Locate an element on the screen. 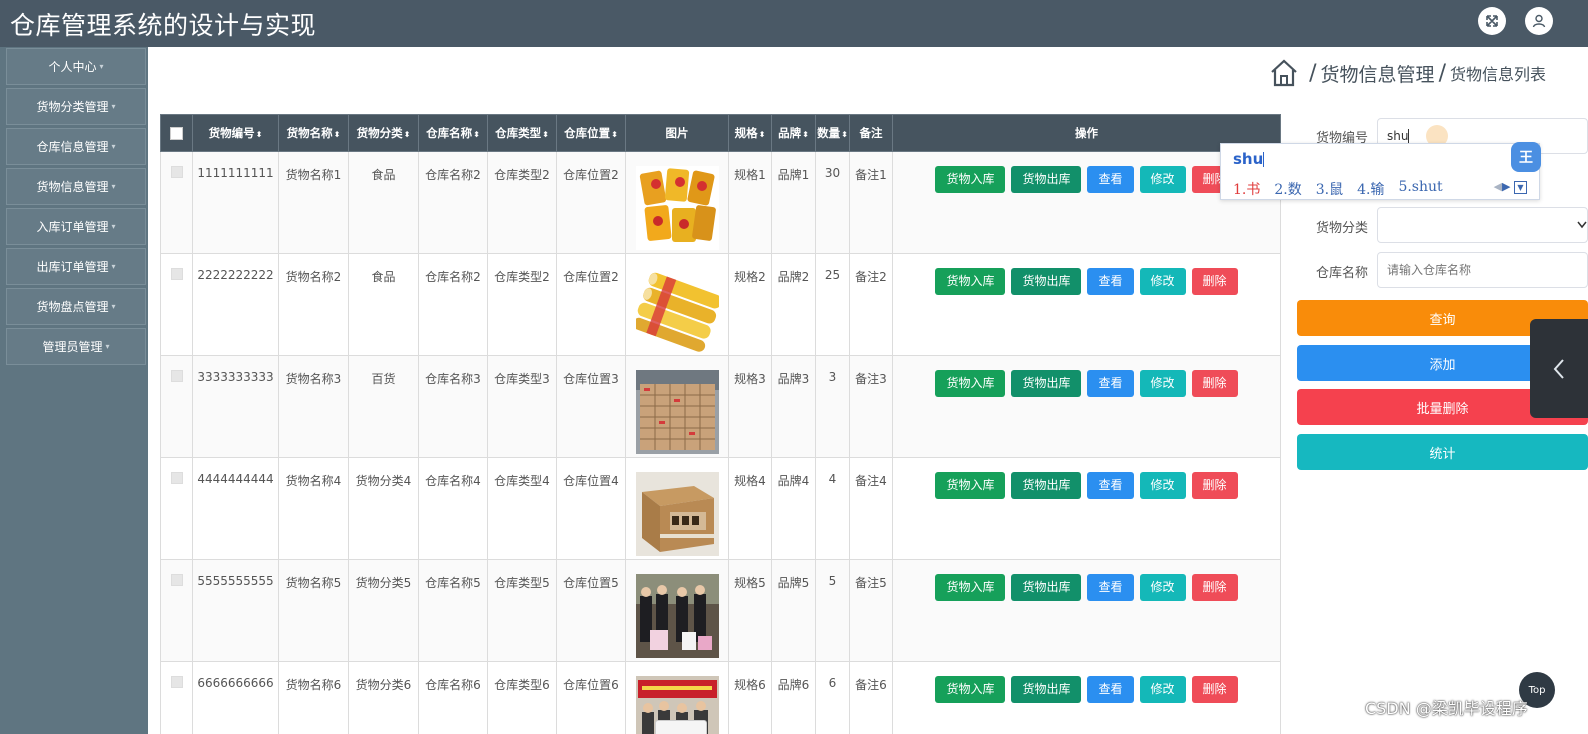  sidebar-item-category-management: 货物分类管理 ▾ is located at coordinates (76, 106).